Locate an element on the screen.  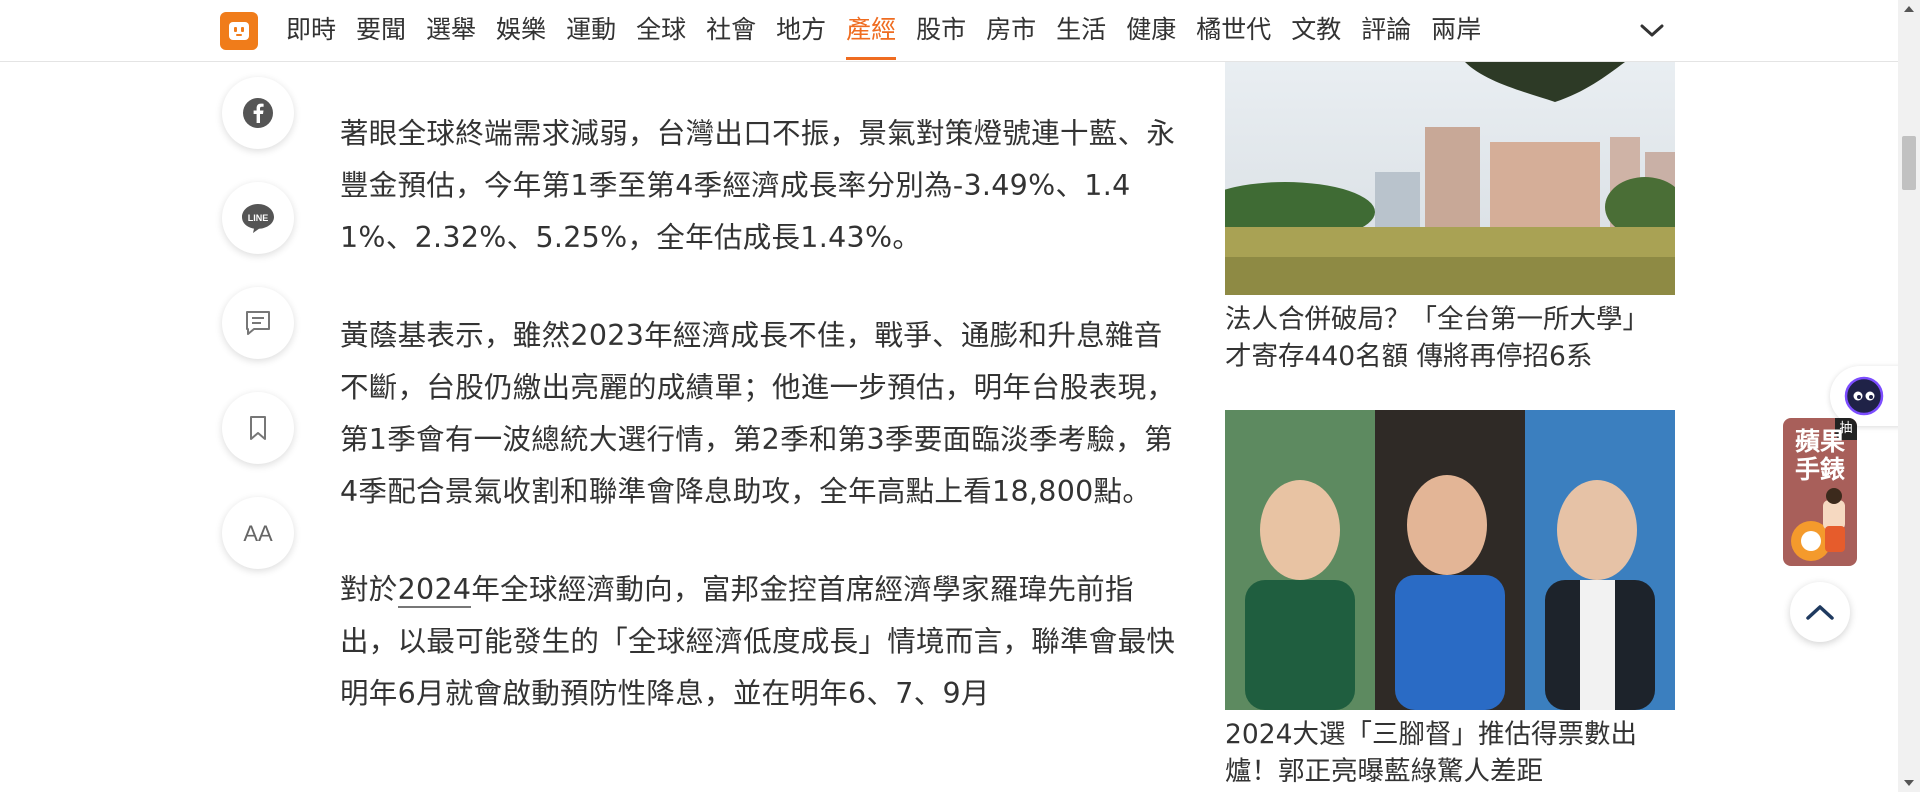
promo-title-line-1: 蘋果 is located at coordinates (1819, 441).